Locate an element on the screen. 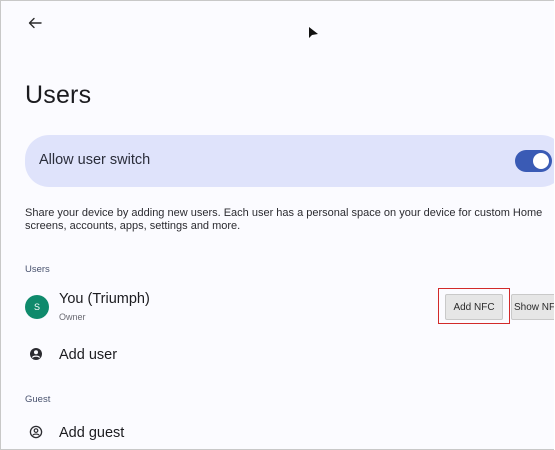  users-section-header: Users is located at coordinates (37, 269).